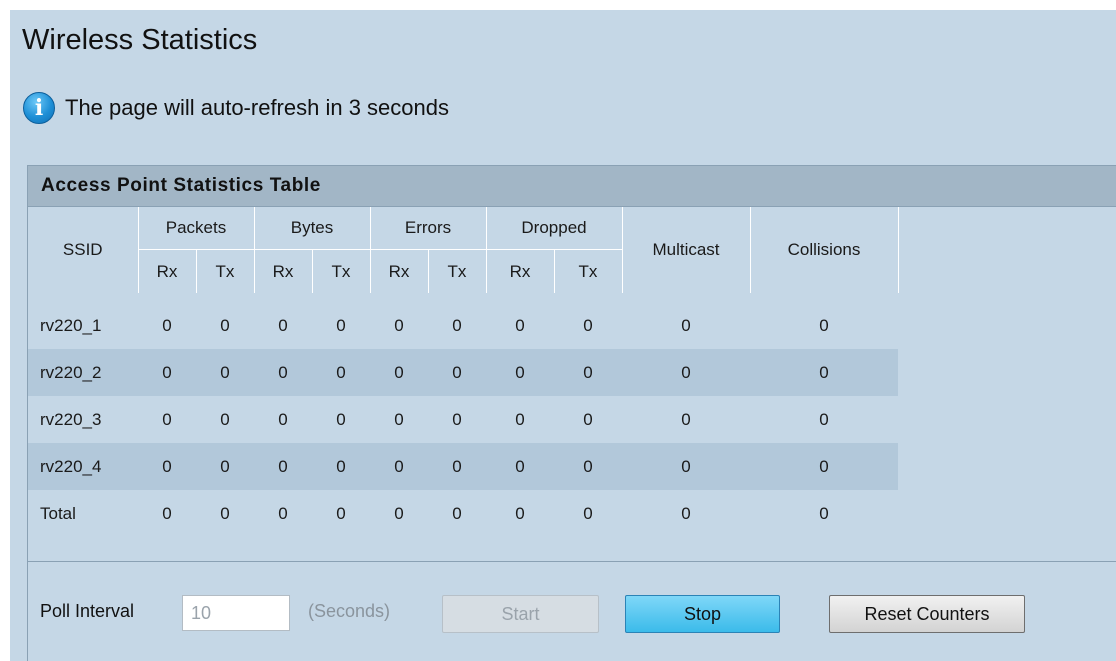 This screenshot has height=661, width=1116. What do you see at coordinates (283, 271) in the screenshot?
I see `col-header-bytes-rx: Rx` at bounding box center [283, 271].